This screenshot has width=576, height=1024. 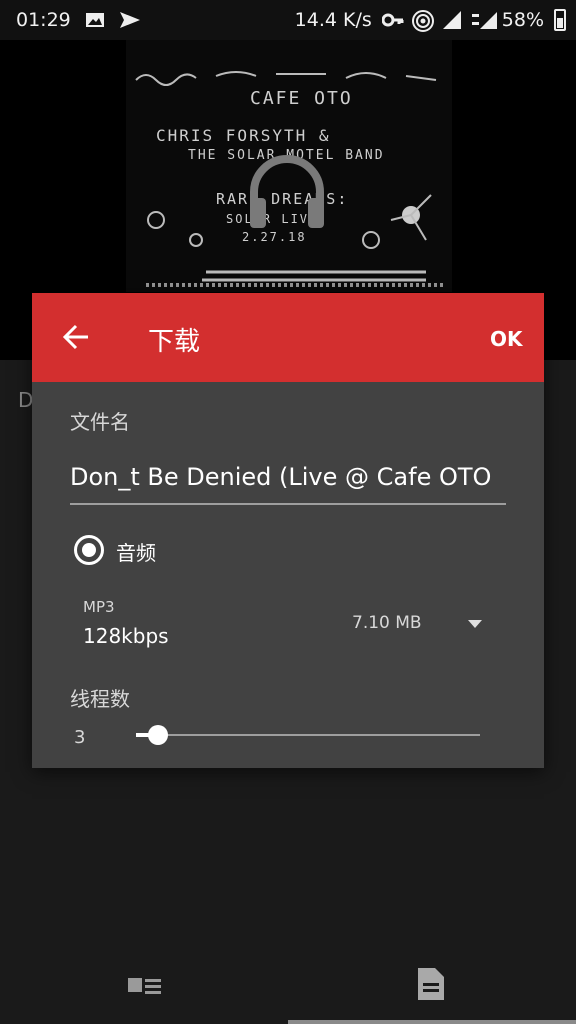 What do you see at coordinates (333, 20) in the screenshot?
I see `network-speed: 14.4 K/s` at bounding box center [333, 20].